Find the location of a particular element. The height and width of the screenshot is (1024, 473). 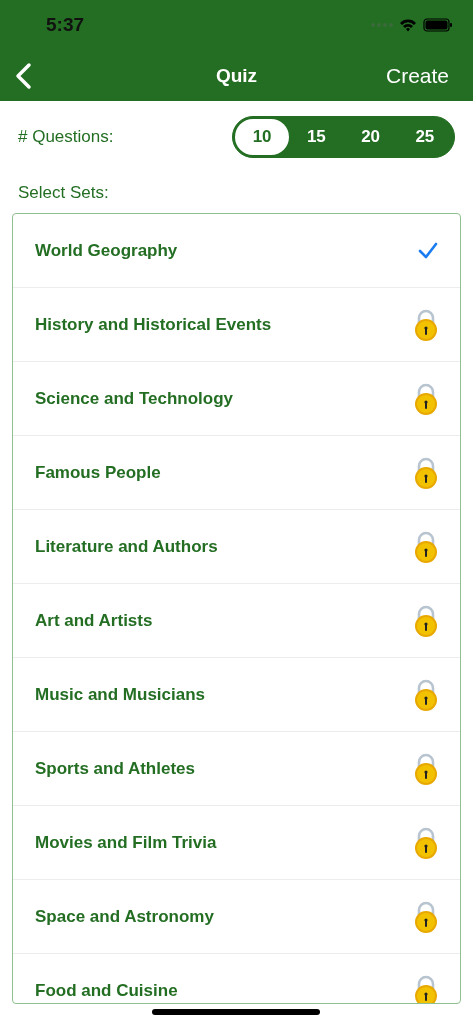

set-name: World Geography is located at coordinates (106, 250).